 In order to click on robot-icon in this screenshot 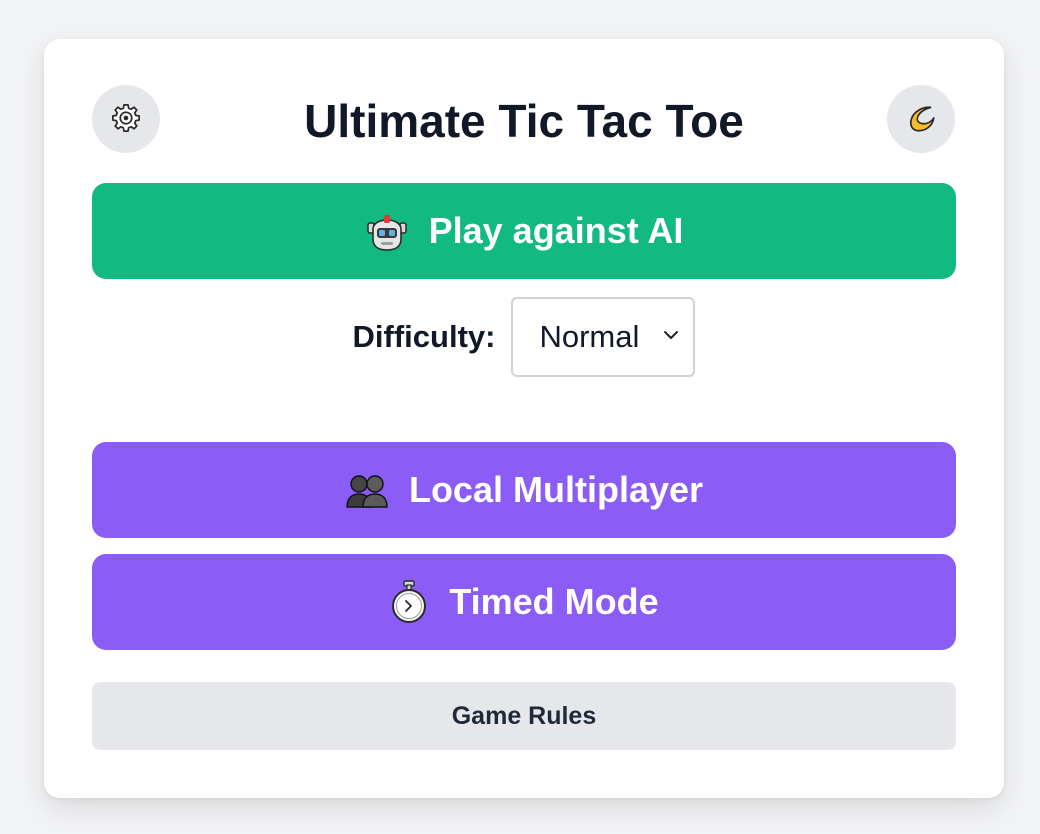, I will do `click(387, 231)`.